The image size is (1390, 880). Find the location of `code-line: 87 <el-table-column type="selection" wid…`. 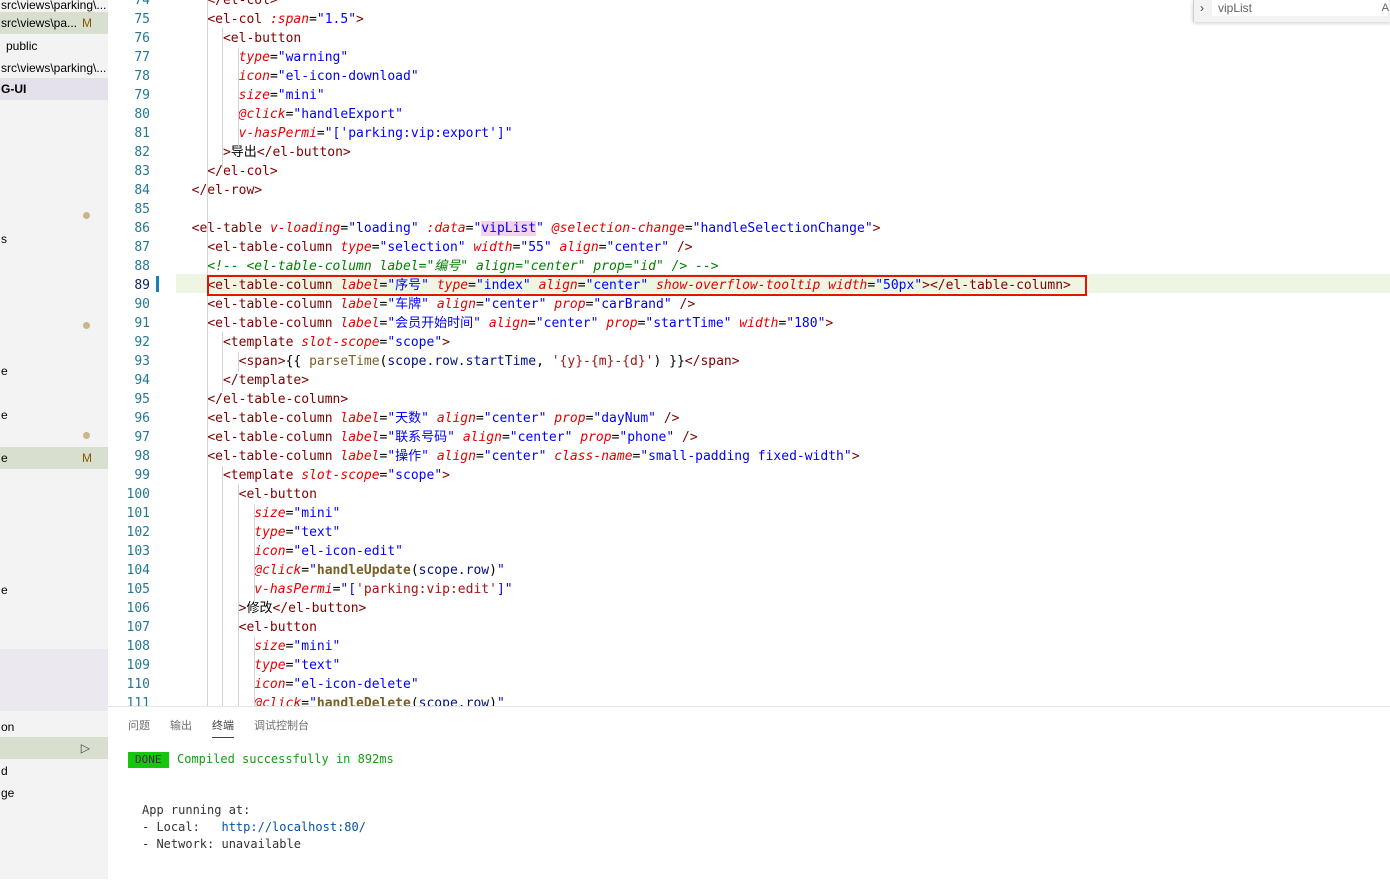

code-line: 87 <el-table-column type="selection" wid… is located at coordinates (749, 247).